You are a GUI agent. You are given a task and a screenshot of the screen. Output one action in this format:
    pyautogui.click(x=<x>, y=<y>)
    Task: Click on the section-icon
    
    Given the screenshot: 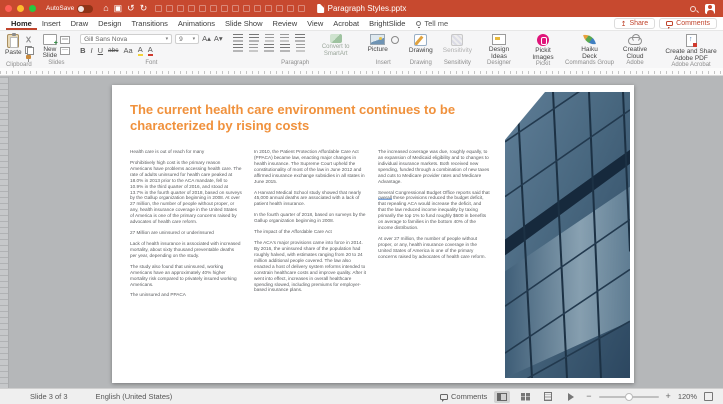 What is the action you would take?
    pyautogui.click(x=65, y=50)
    